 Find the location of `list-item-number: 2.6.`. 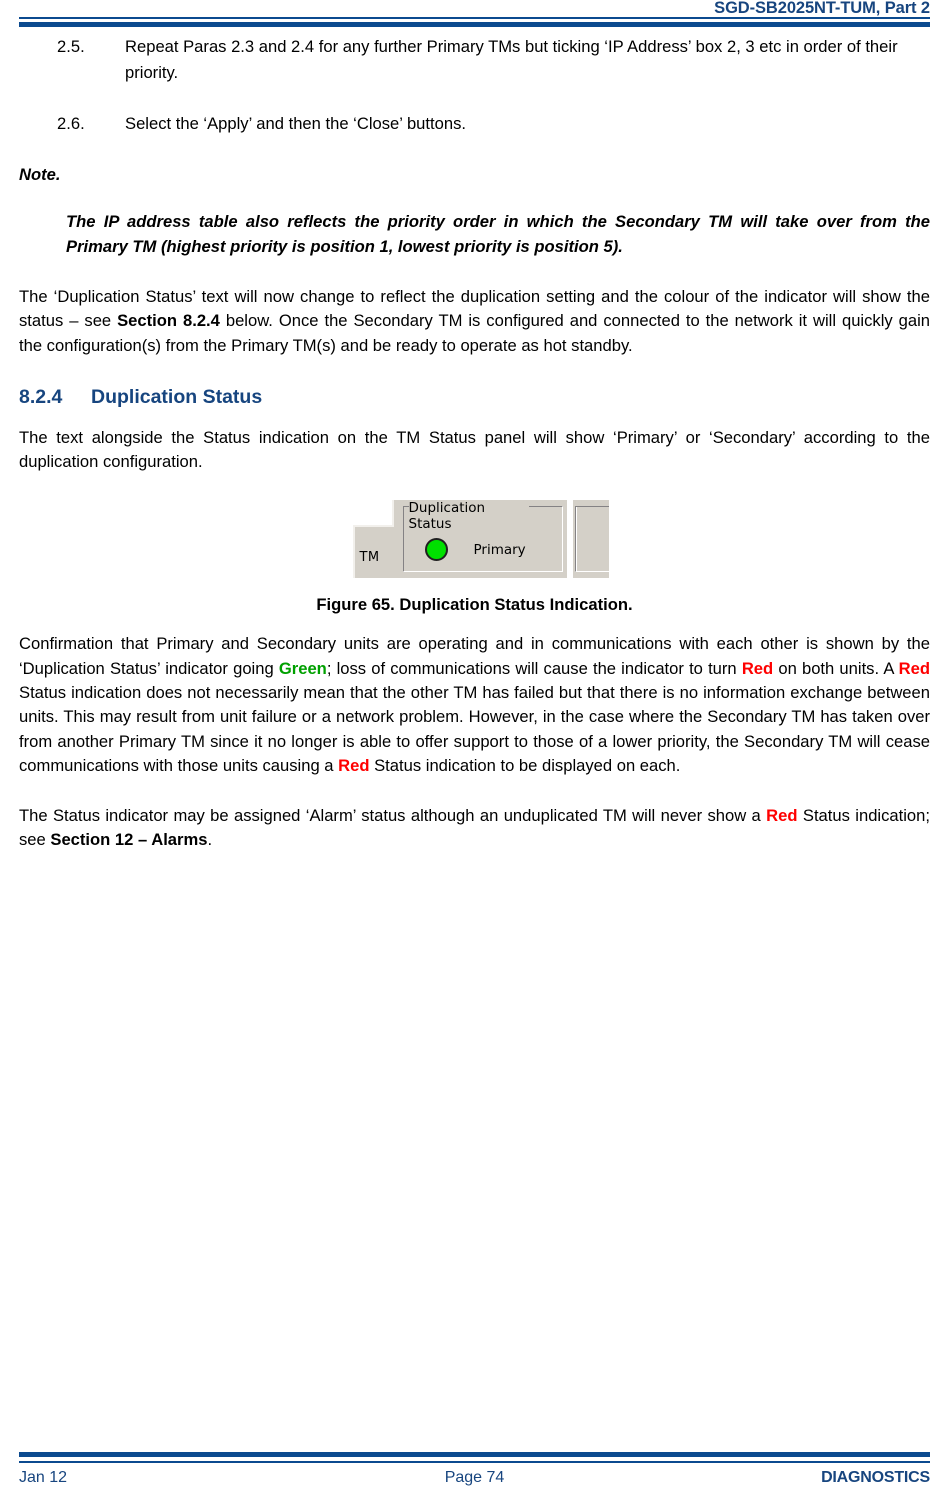

list-item-number: 2.6. is located at coordinates (71, 123).